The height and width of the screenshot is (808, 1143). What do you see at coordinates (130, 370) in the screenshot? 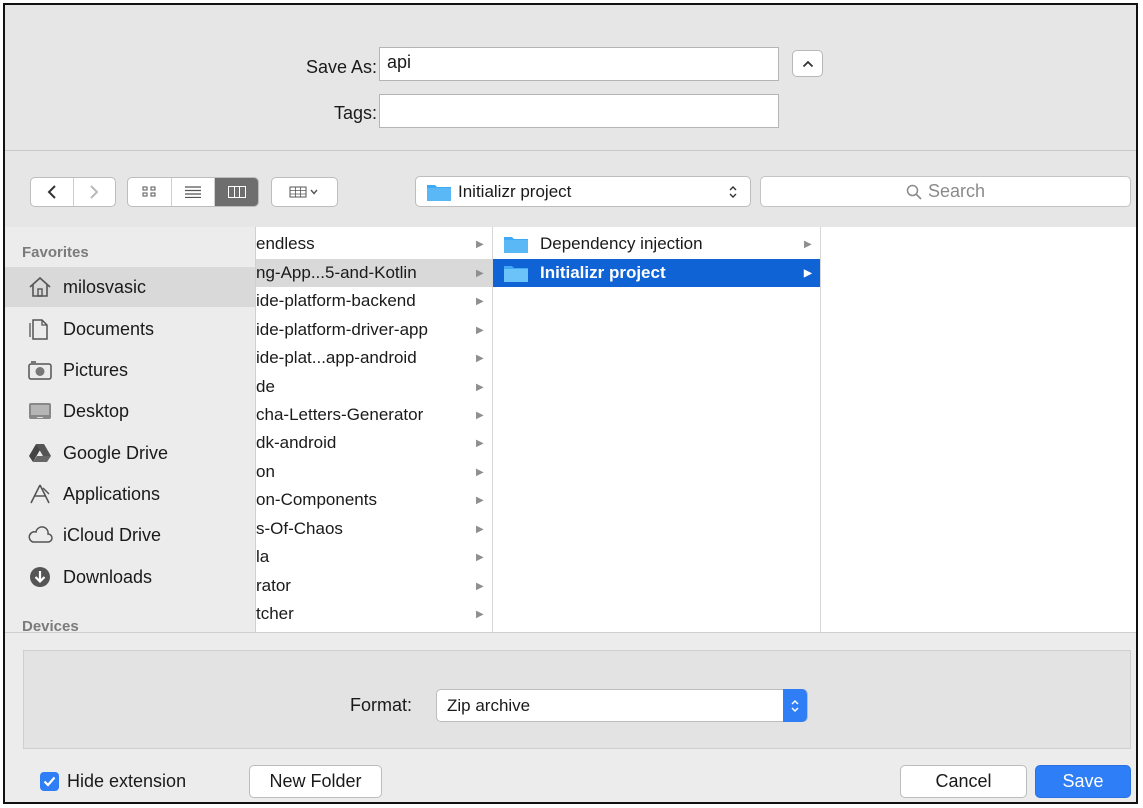
I see `sidebar-item-pictures: Pictures` at bounding box center [130, 370].